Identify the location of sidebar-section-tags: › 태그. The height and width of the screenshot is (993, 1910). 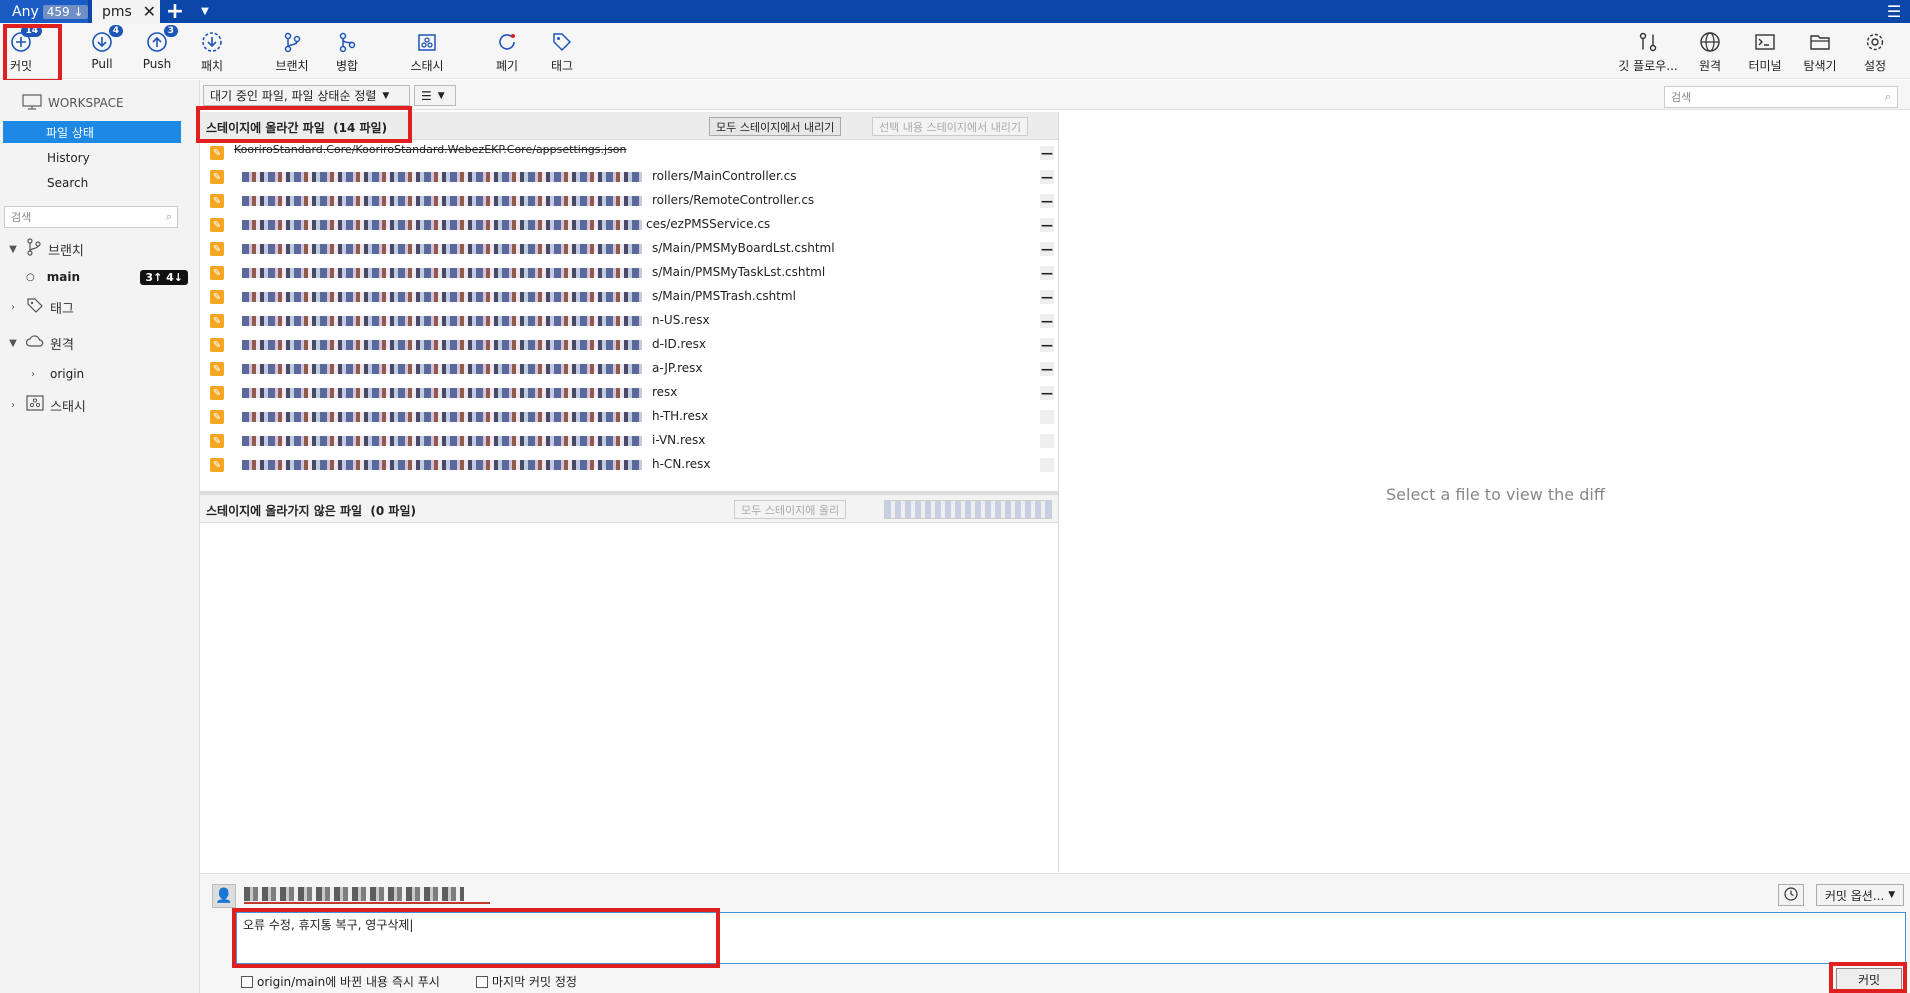
(100, 307).